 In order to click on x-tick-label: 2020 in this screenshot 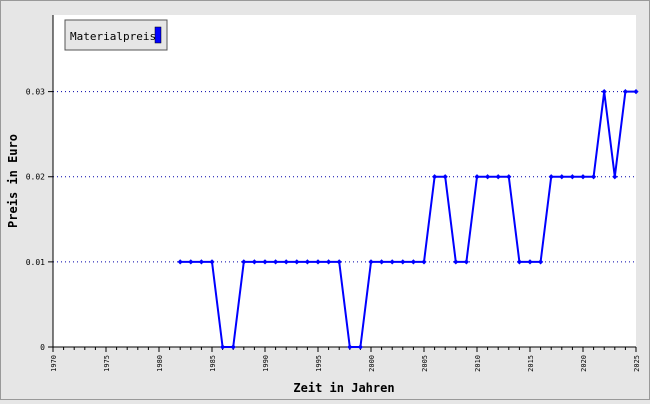, I will do `click(584, 363)`.